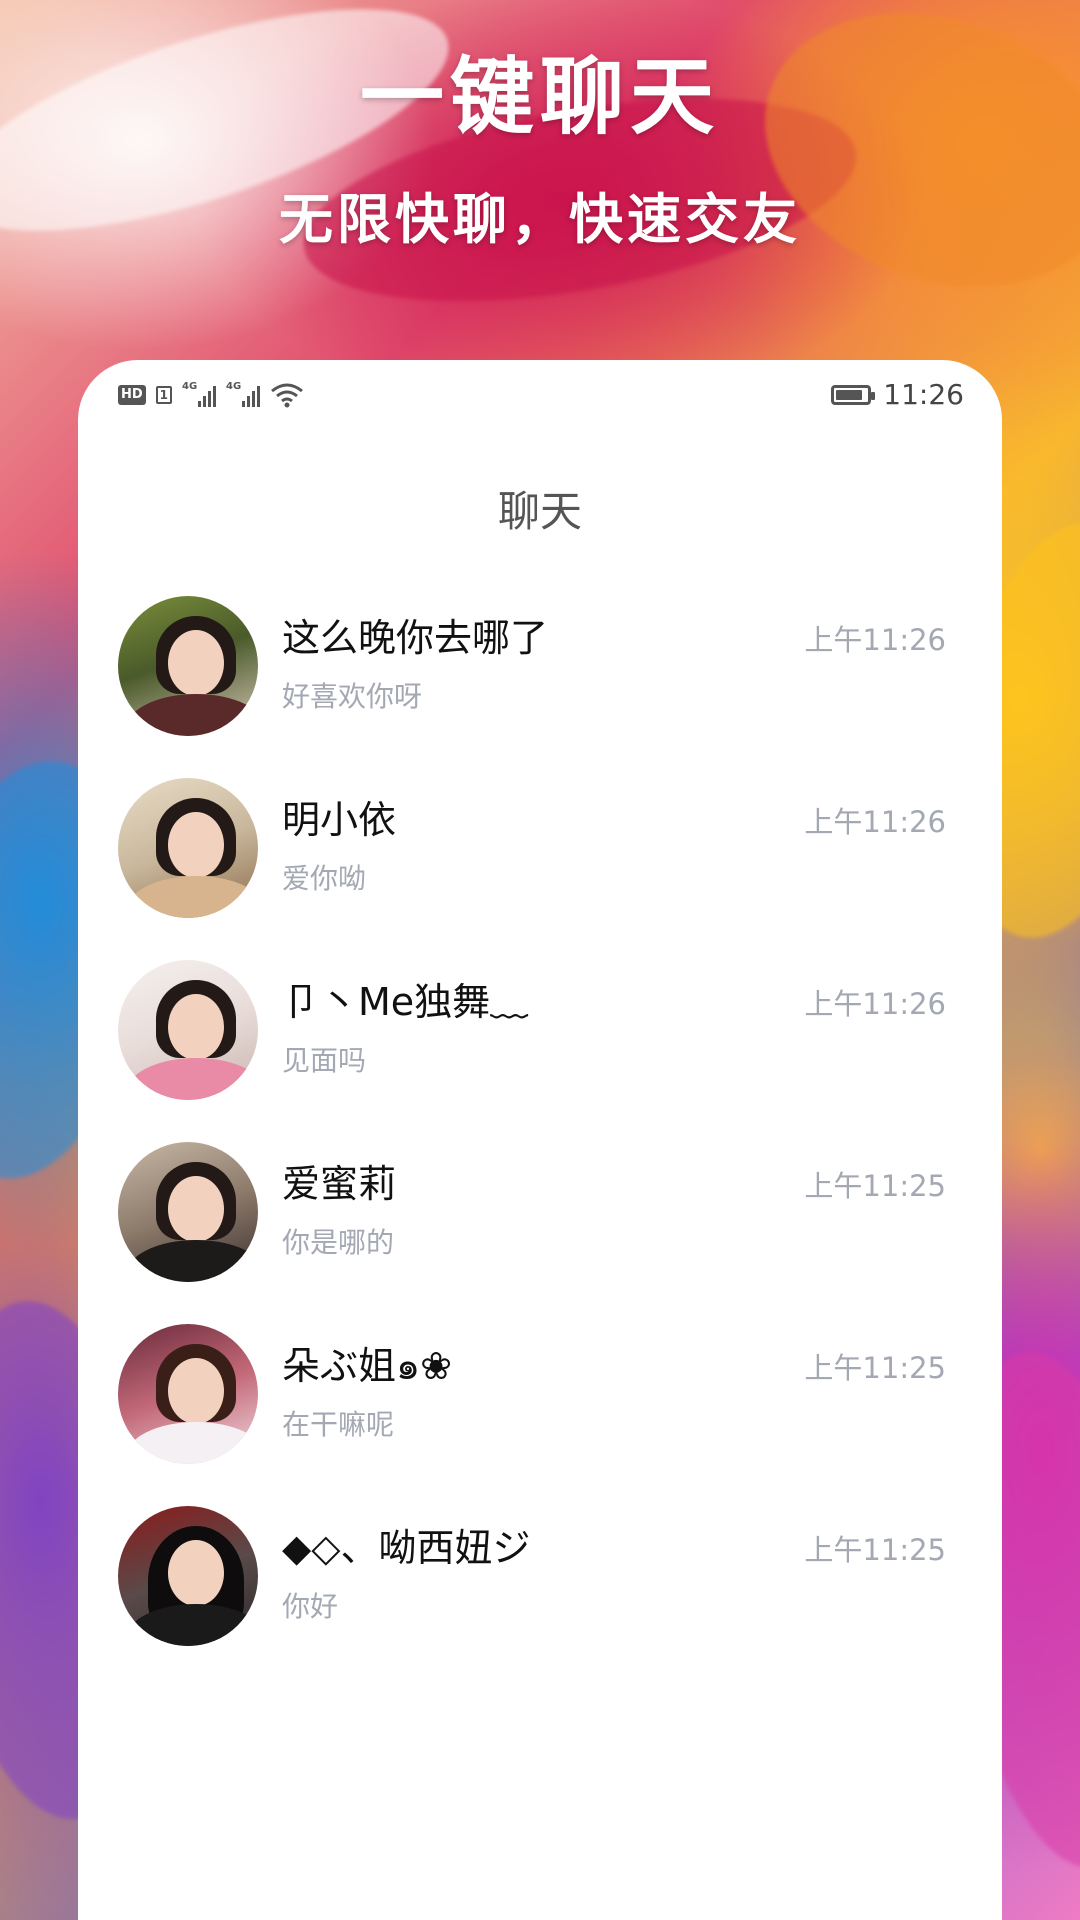 The height and width of the screenshot is (1920, 1080). I want to click on hd-voice-icon: HD, so click(132, 395).